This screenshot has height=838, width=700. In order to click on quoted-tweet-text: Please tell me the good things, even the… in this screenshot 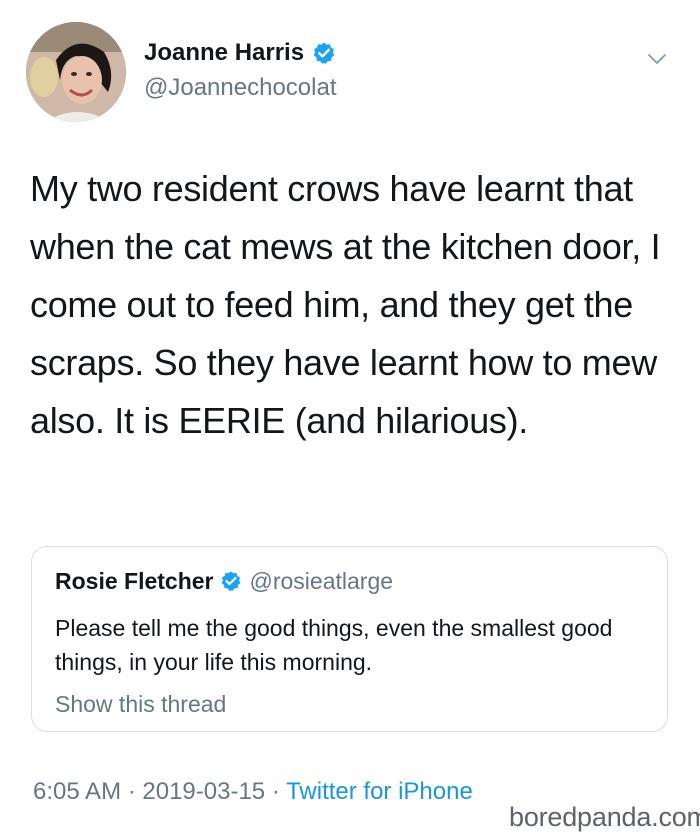, I will do `click(334, 645)`.